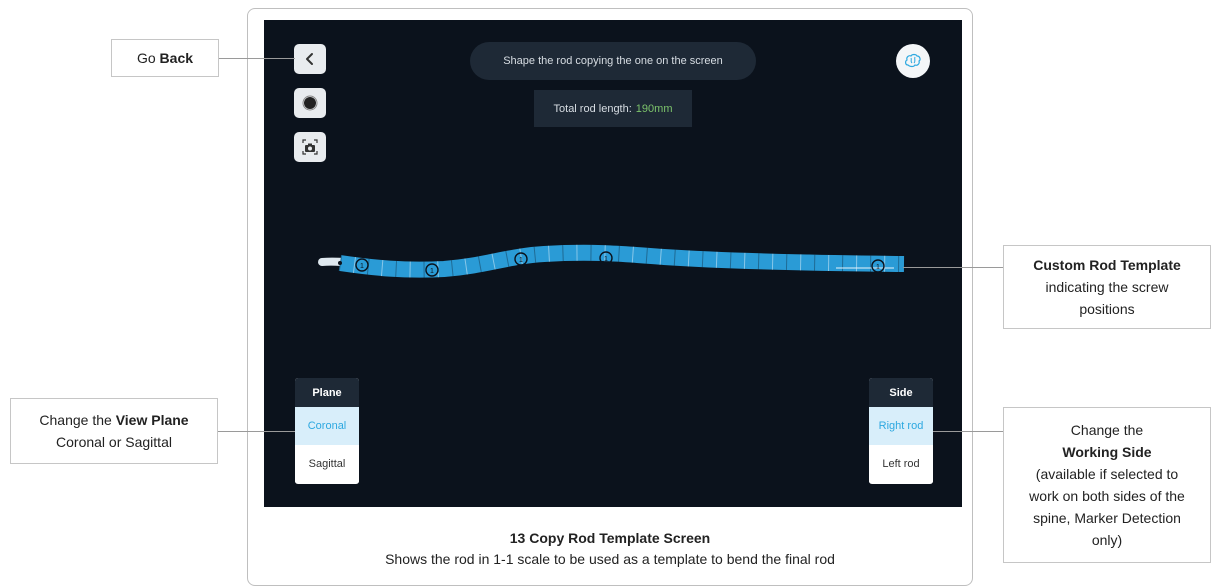  Describe the element at coordinates (901, 464) in the screenshot. I see `side-option-left-rod: Left rod` at that location.